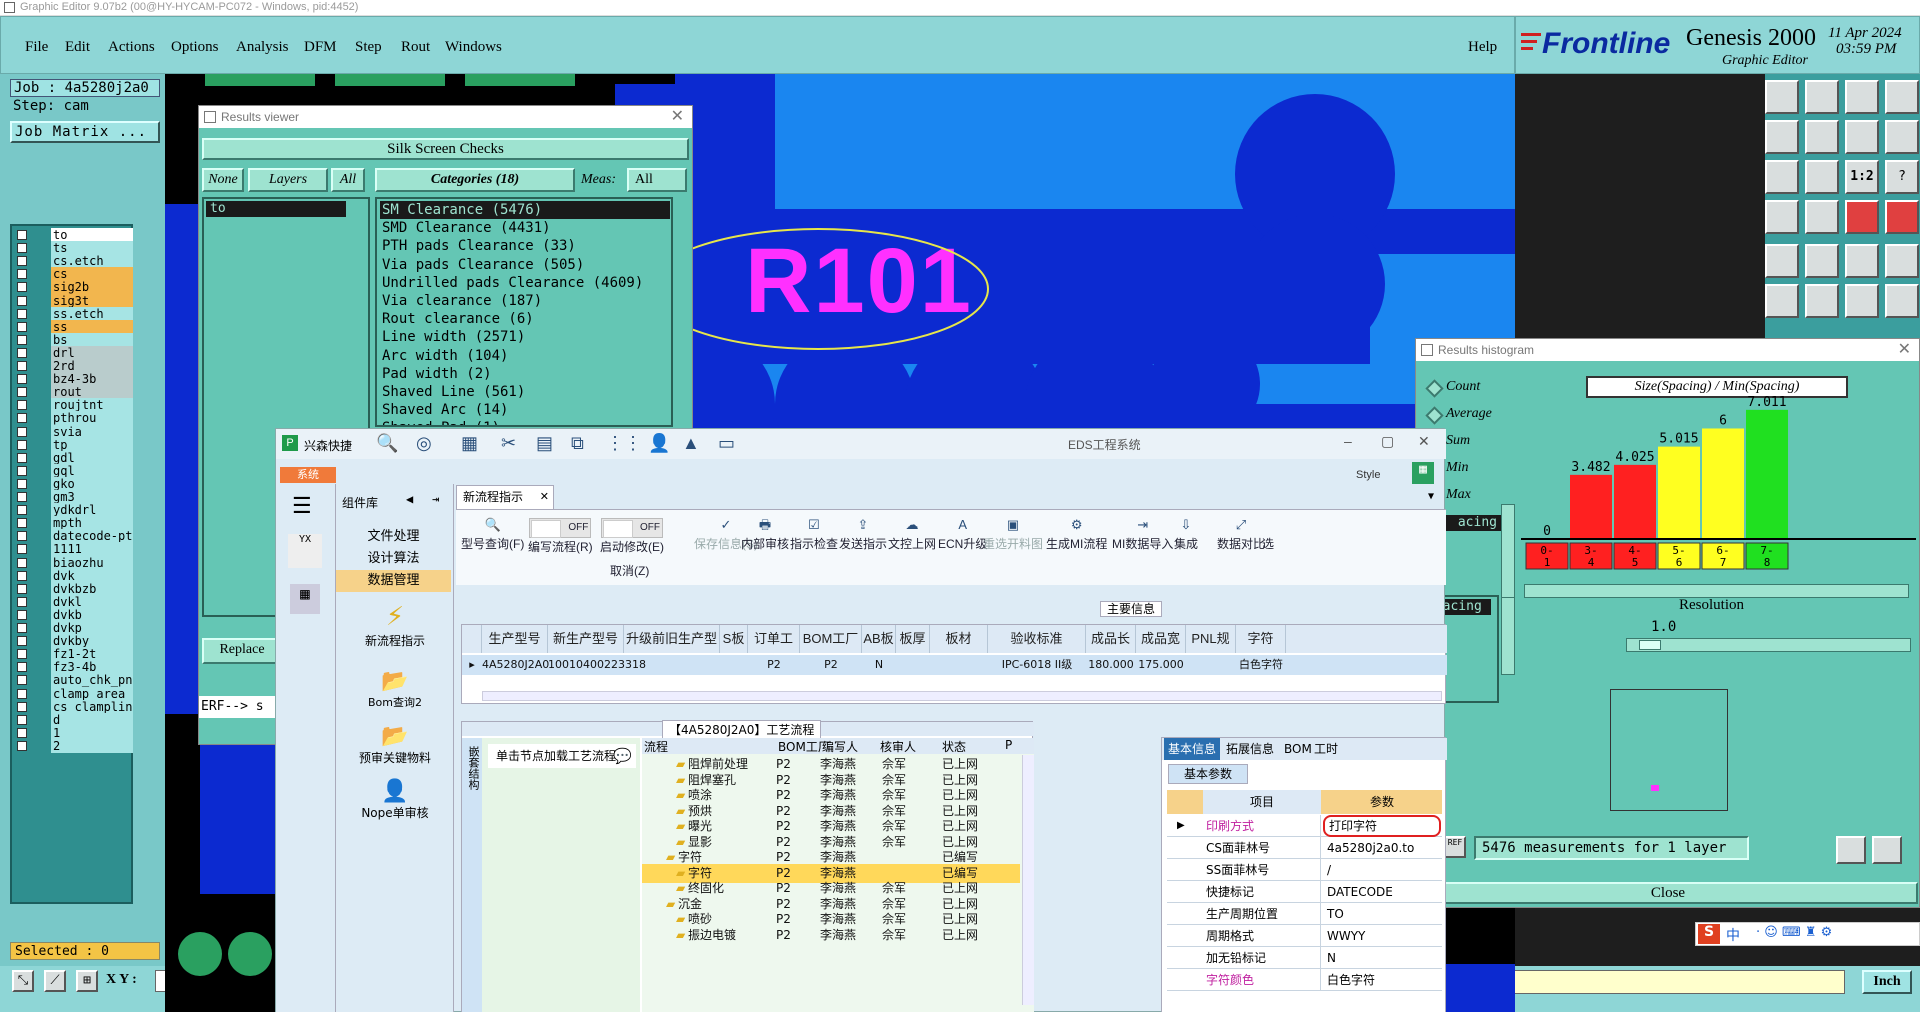 Image resolution: width=1920 pixels, height=1012 pixels. What do you see at coordinates (92, 654) in the screenshot?
I see `layer-name: fz1-2t` at bounding box center [92, 654].